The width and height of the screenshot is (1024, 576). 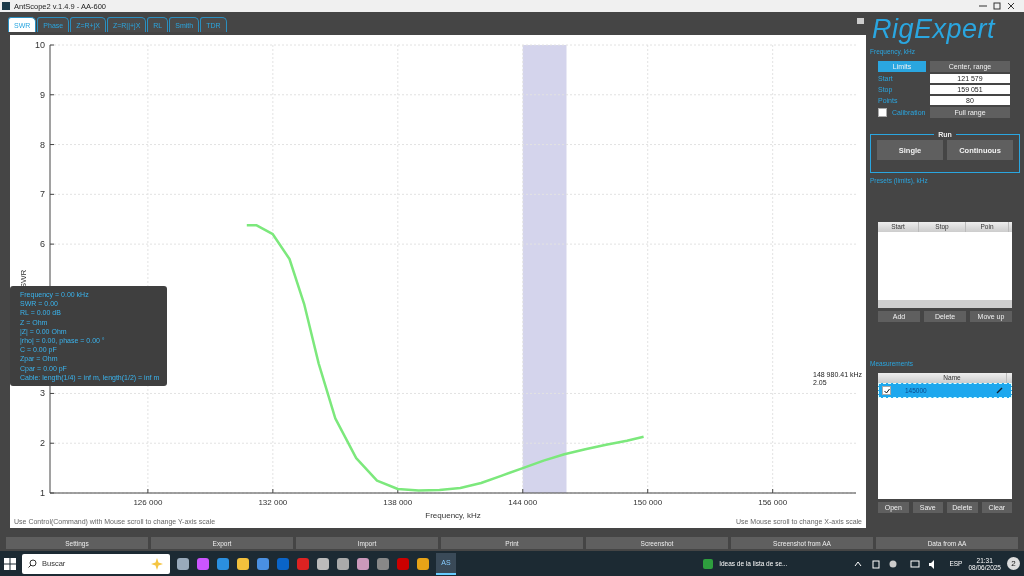 What do you see at coordinates (42, 194) in the screenshot?
I see `tick-label: 7` at bounding box center [42, 194].